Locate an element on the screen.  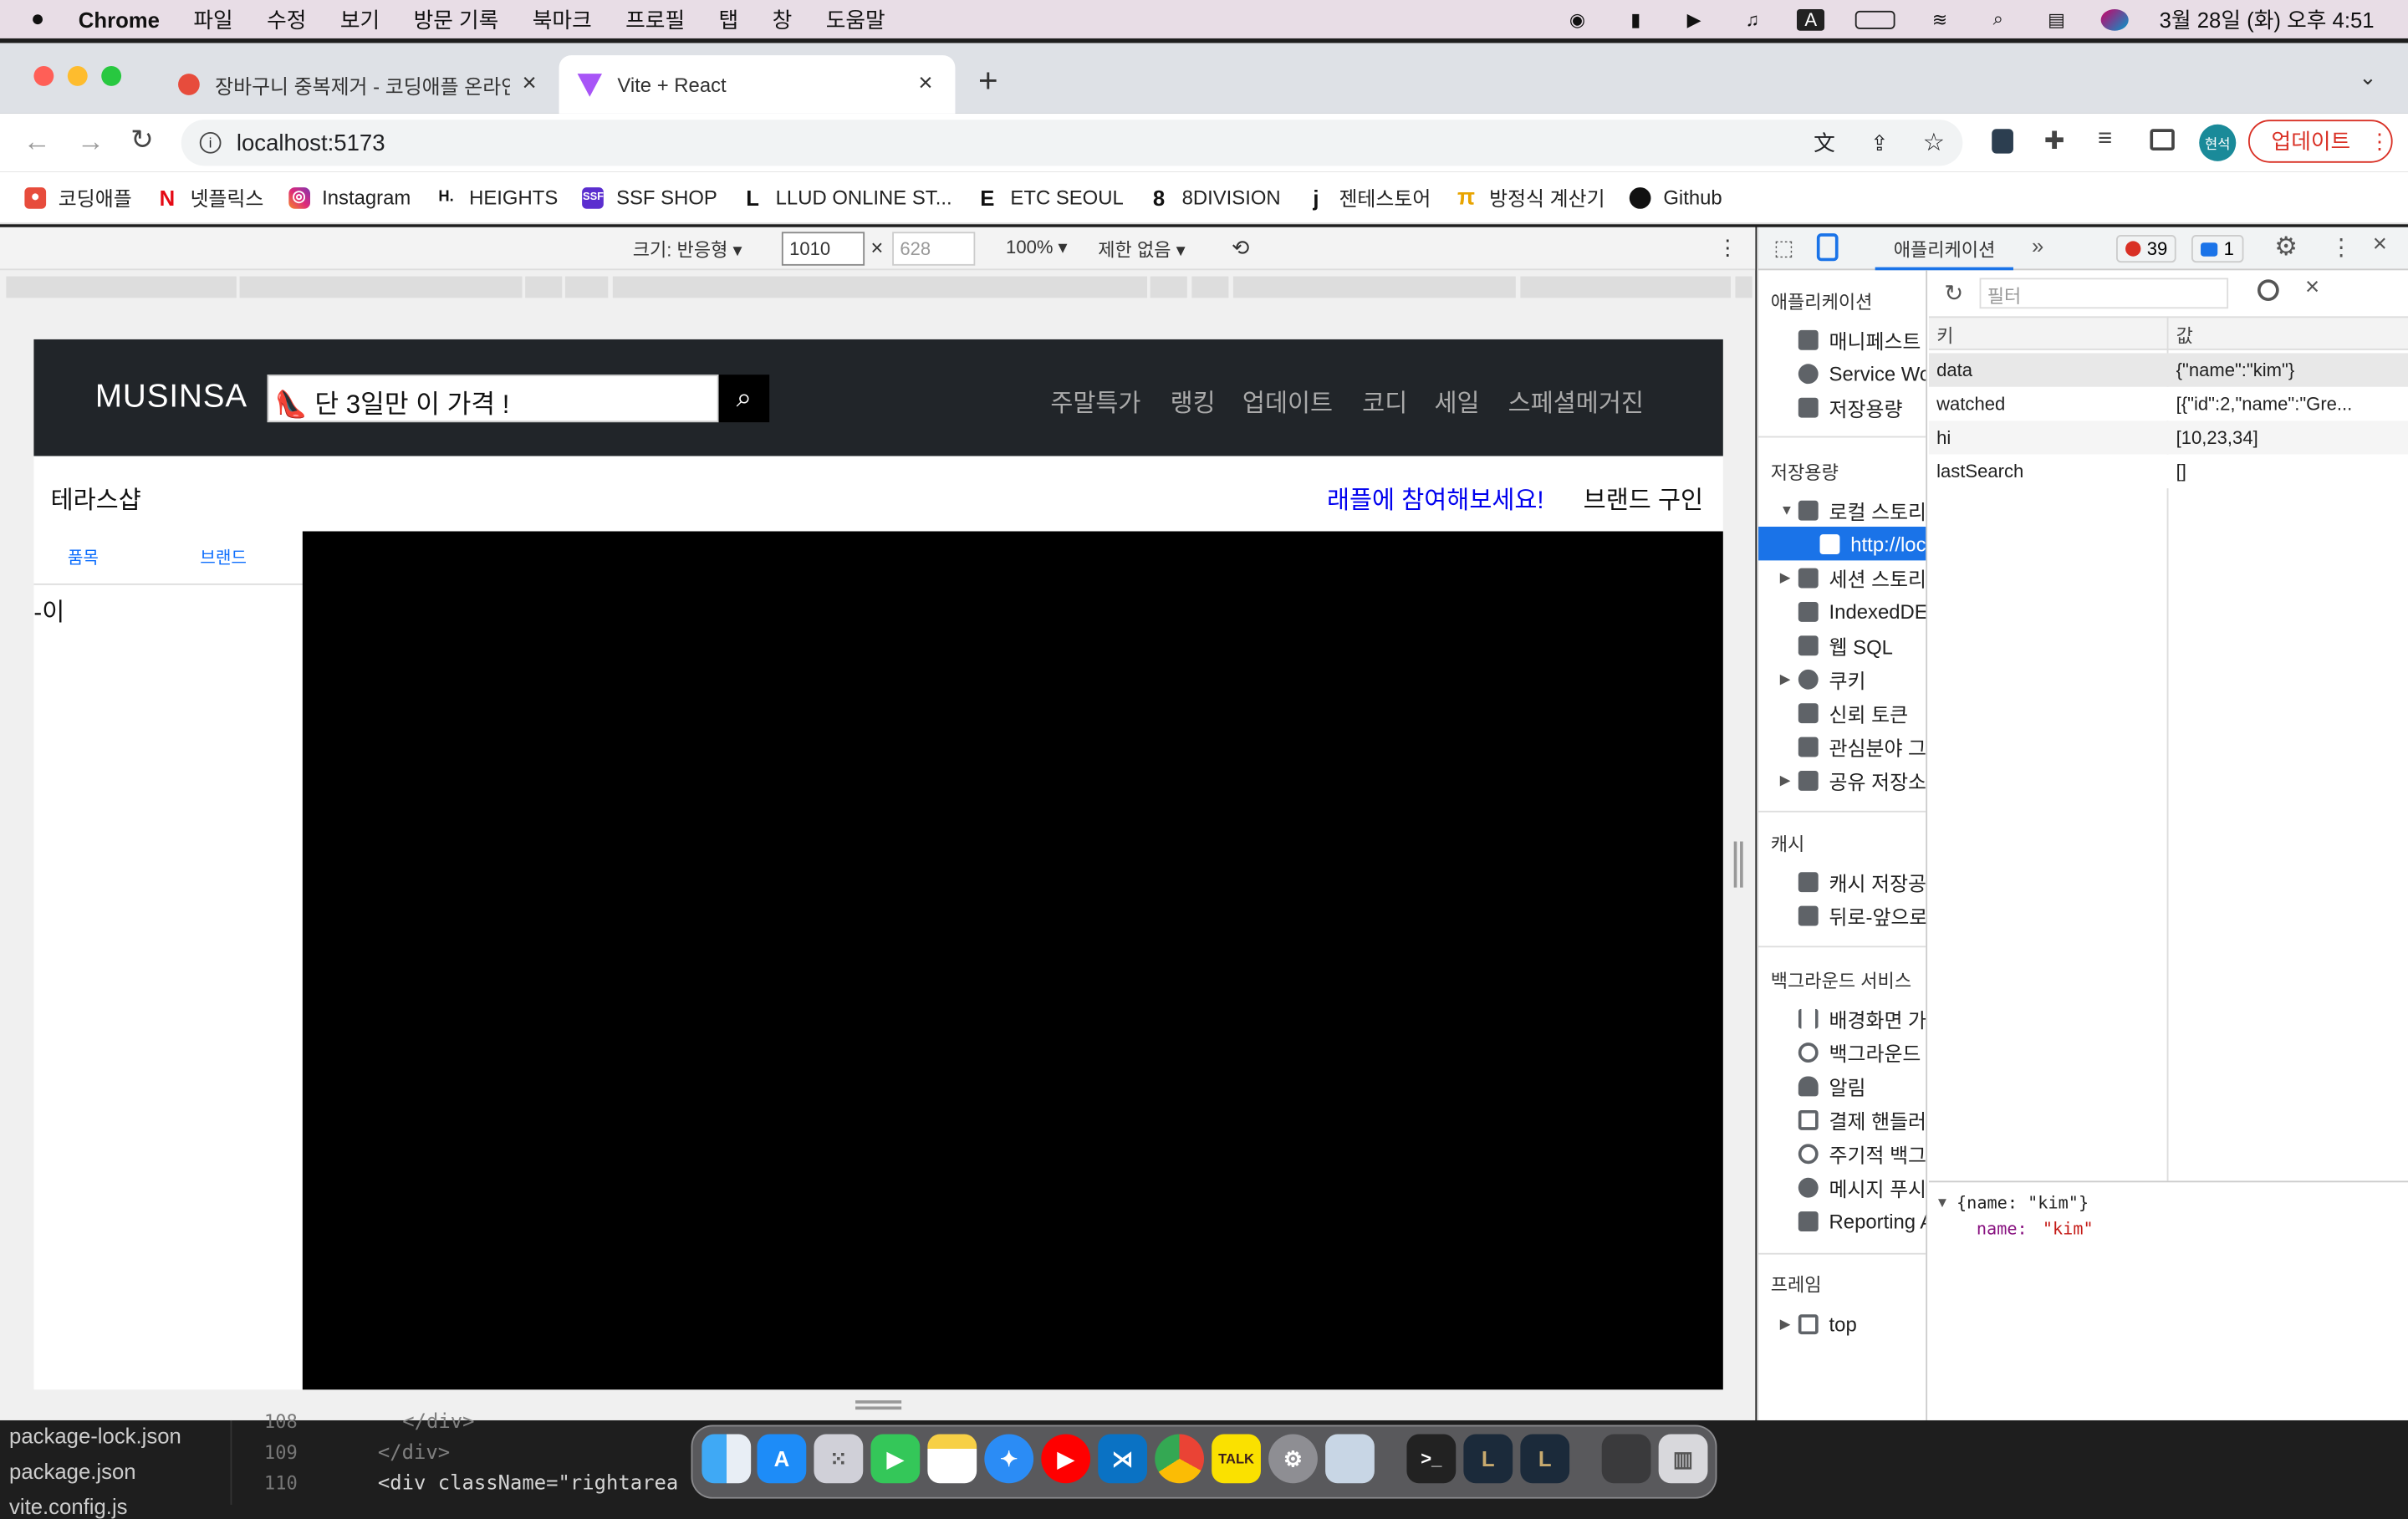
battery-icon is located at coordinates (1874, 18).